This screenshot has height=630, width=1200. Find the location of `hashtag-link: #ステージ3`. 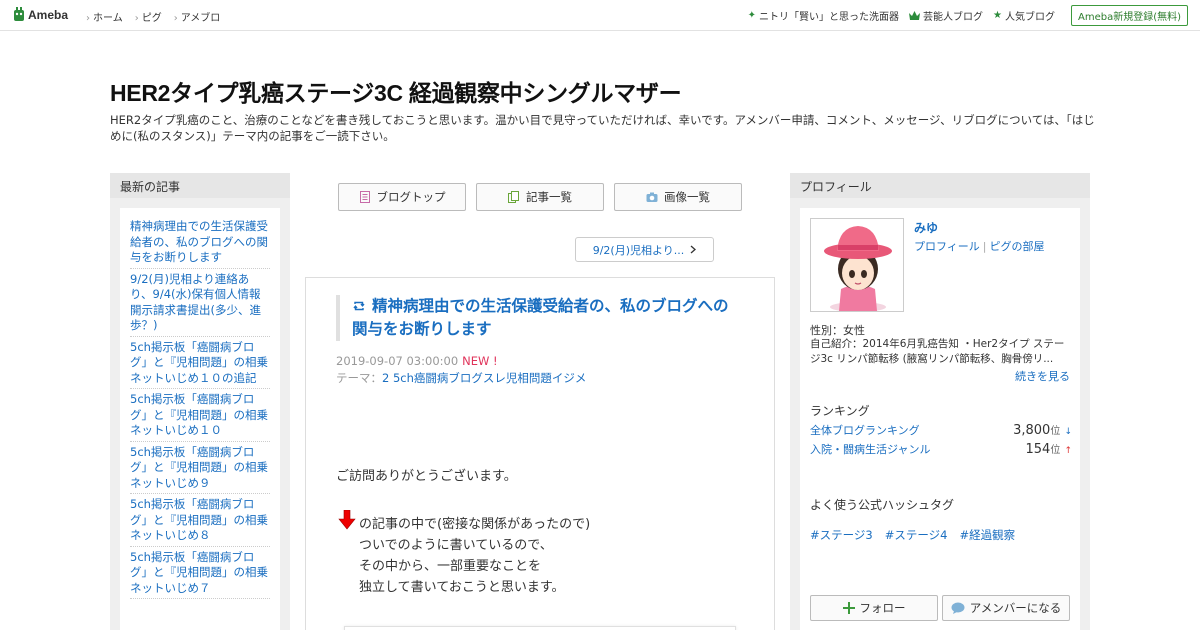

hashtag-link: #ステージ3 is located at coordinates (841, 535).